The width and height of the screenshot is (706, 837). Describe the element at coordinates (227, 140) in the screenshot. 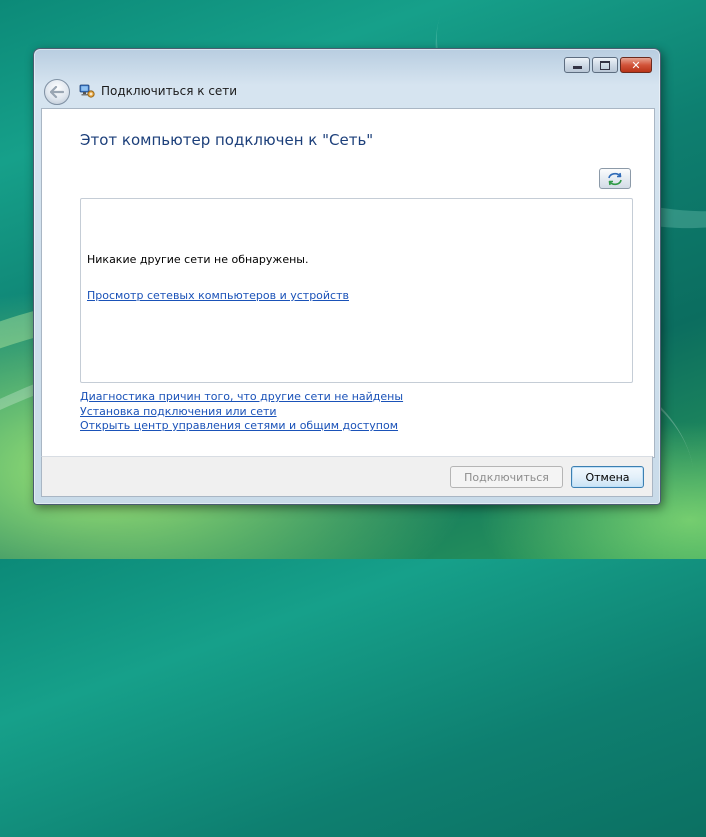

I see `page-heading: Этот компьютер подключен к "Сеть"` at that location.